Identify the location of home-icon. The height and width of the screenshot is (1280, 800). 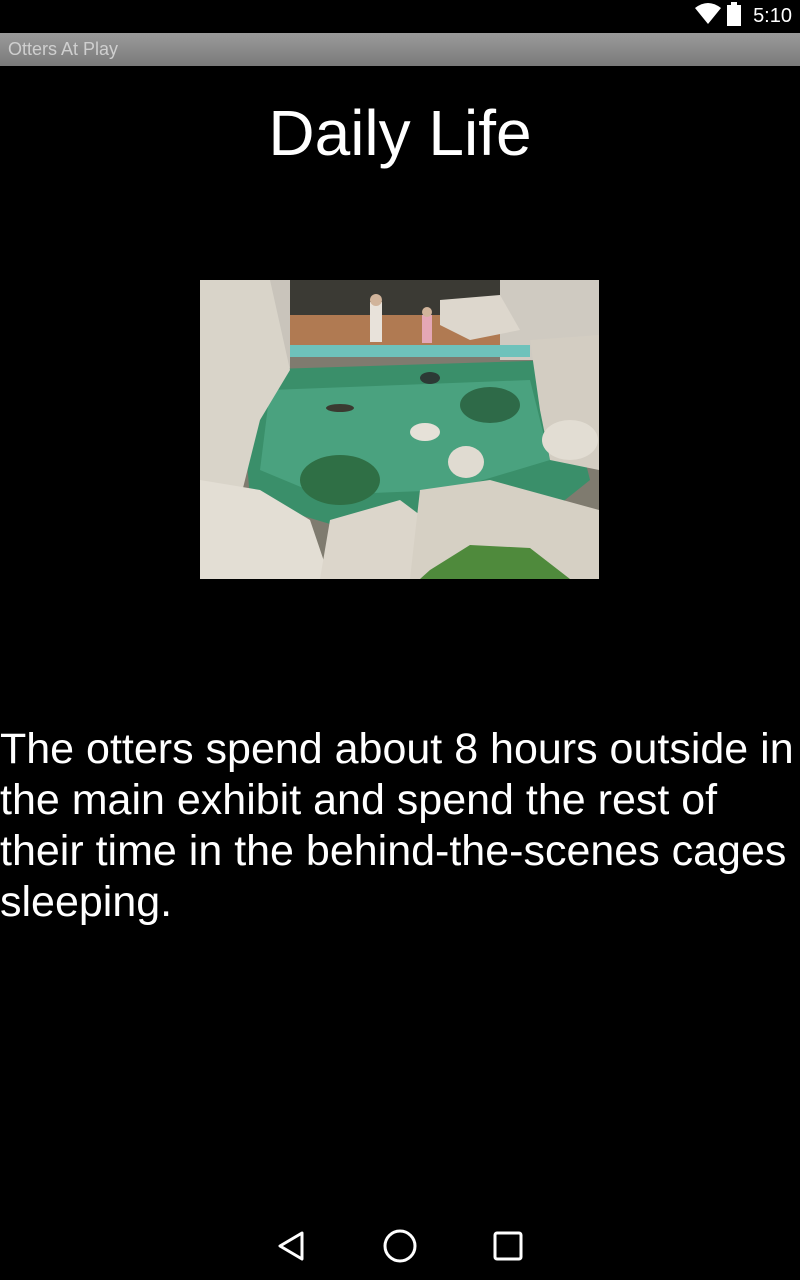
(400, 1248).